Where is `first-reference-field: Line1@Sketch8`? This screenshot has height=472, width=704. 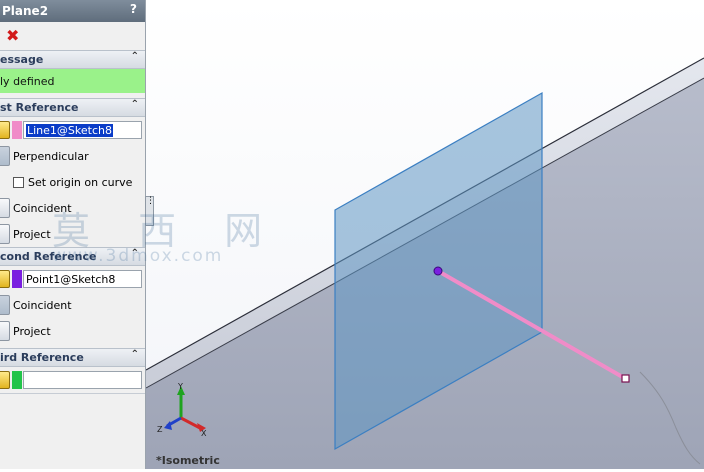
first-reference-field: Line1@Sketch8 is located at coordinates (82, 130).